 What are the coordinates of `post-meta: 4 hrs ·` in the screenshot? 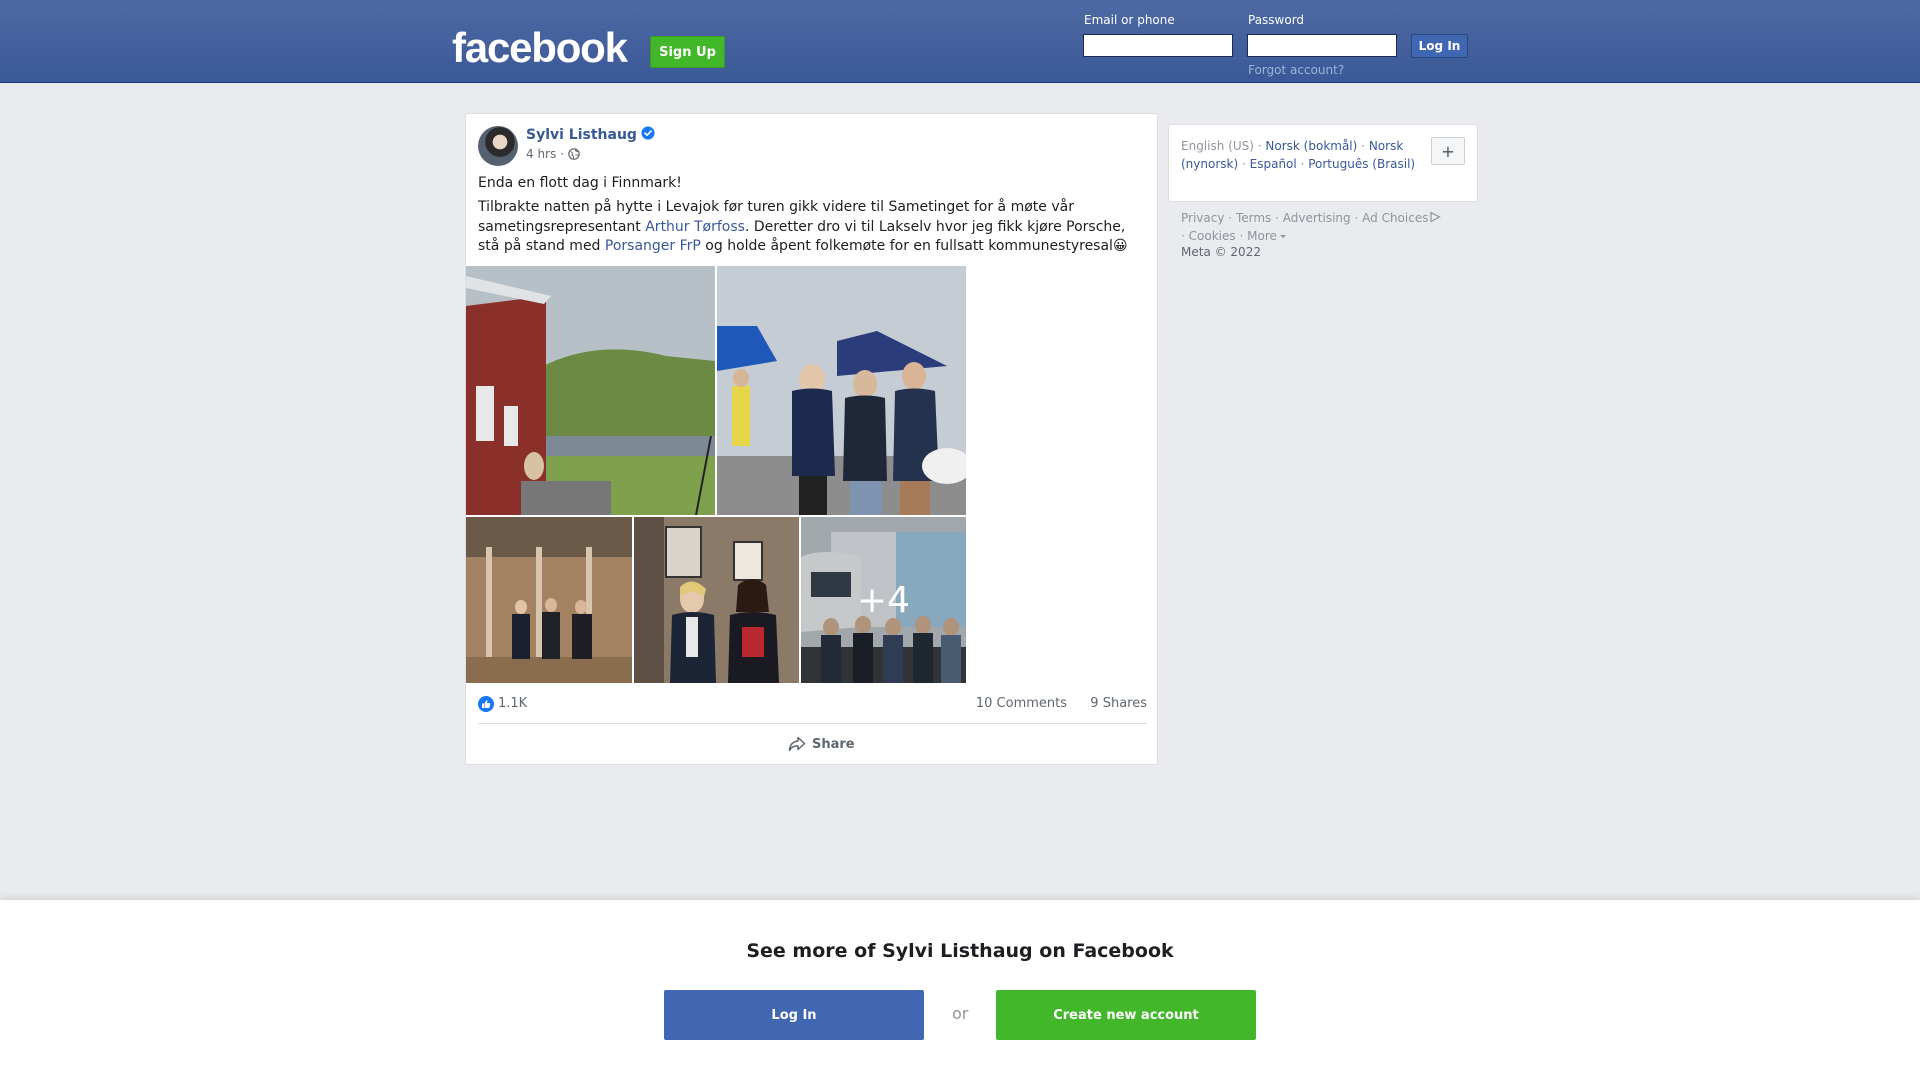 It's located at (553, 154).